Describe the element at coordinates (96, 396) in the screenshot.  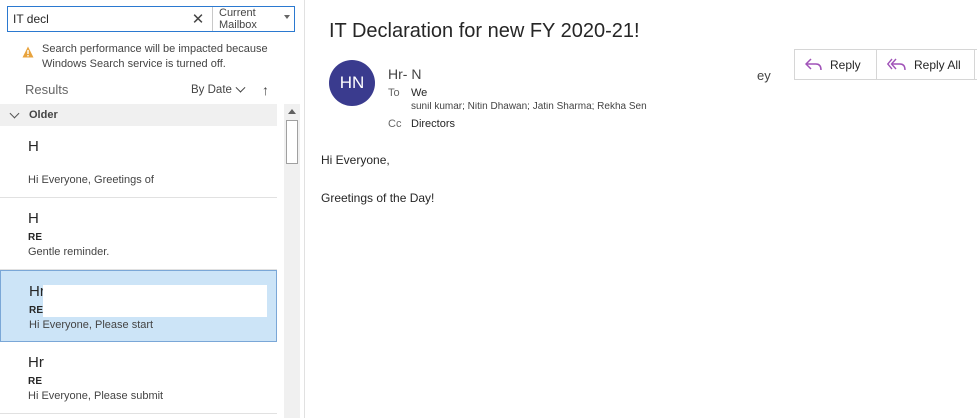
I see `message-preview: Hi Everyone, Please submit` at that location.